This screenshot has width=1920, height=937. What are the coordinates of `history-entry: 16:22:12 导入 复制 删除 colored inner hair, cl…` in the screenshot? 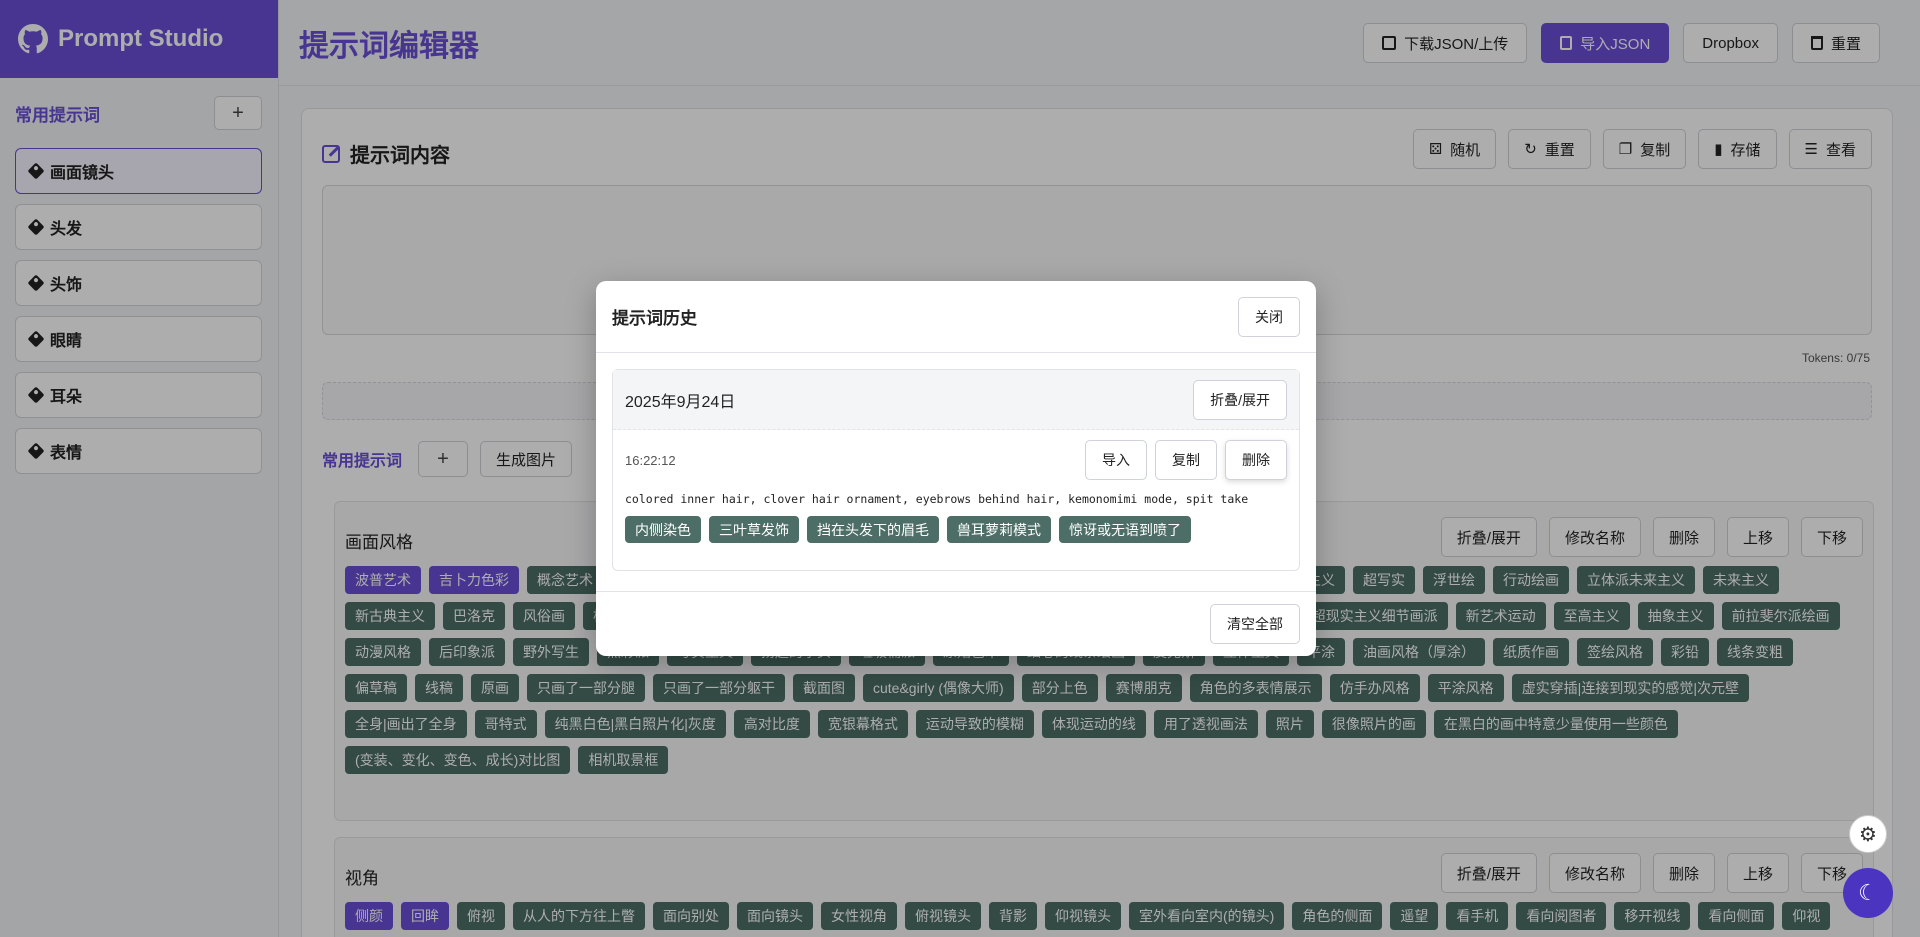 It's located at (956, 486).